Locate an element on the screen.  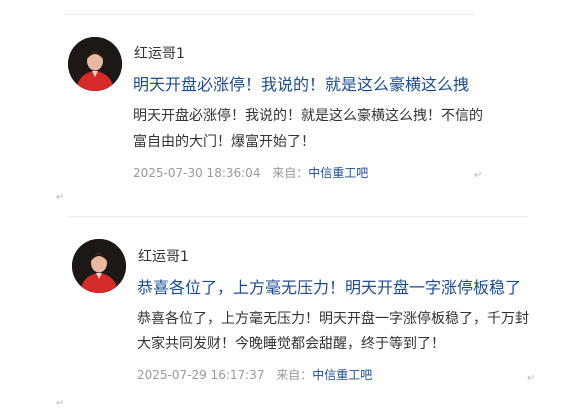
post-body-line: 大家共同发财！今晚睡觉都会甜醒，终于等到了！ is located at coordinates (291, 344).